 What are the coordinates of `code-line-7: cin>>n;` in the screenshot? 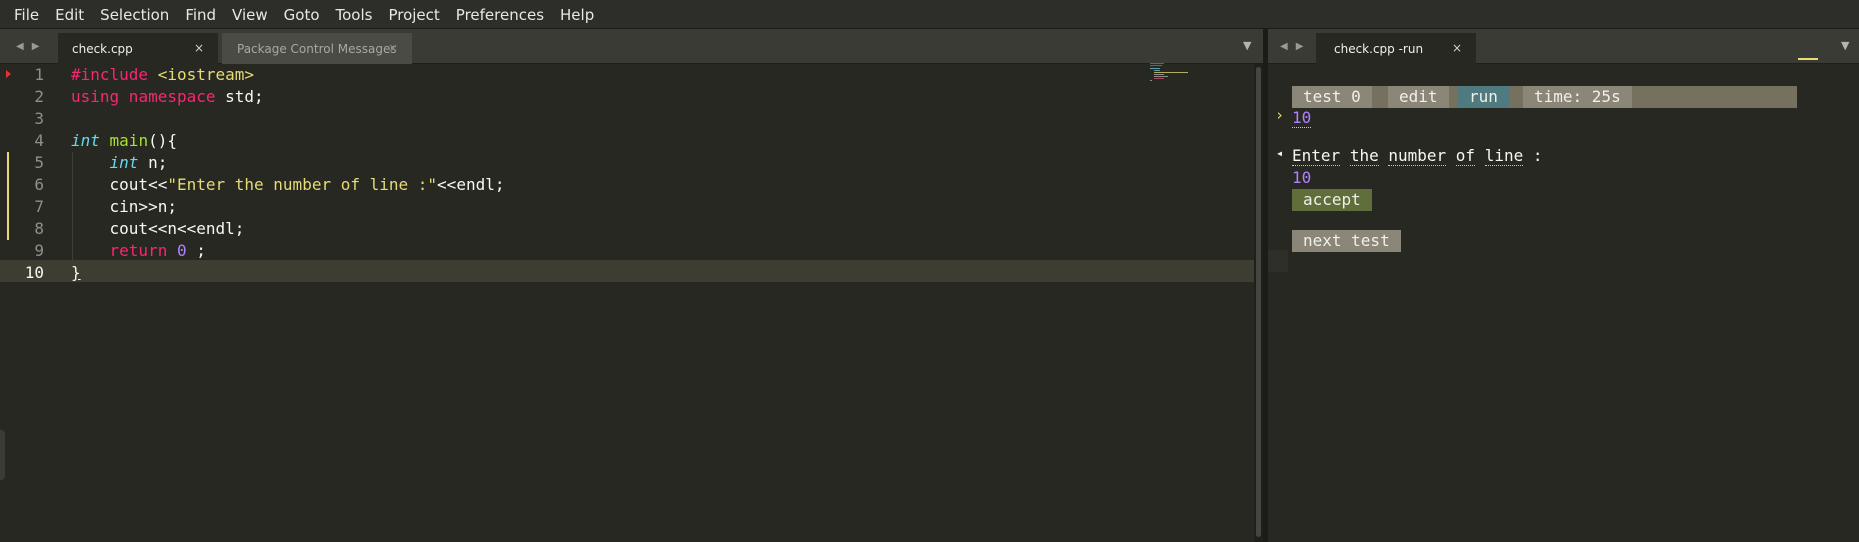 It's located at (124, 206).